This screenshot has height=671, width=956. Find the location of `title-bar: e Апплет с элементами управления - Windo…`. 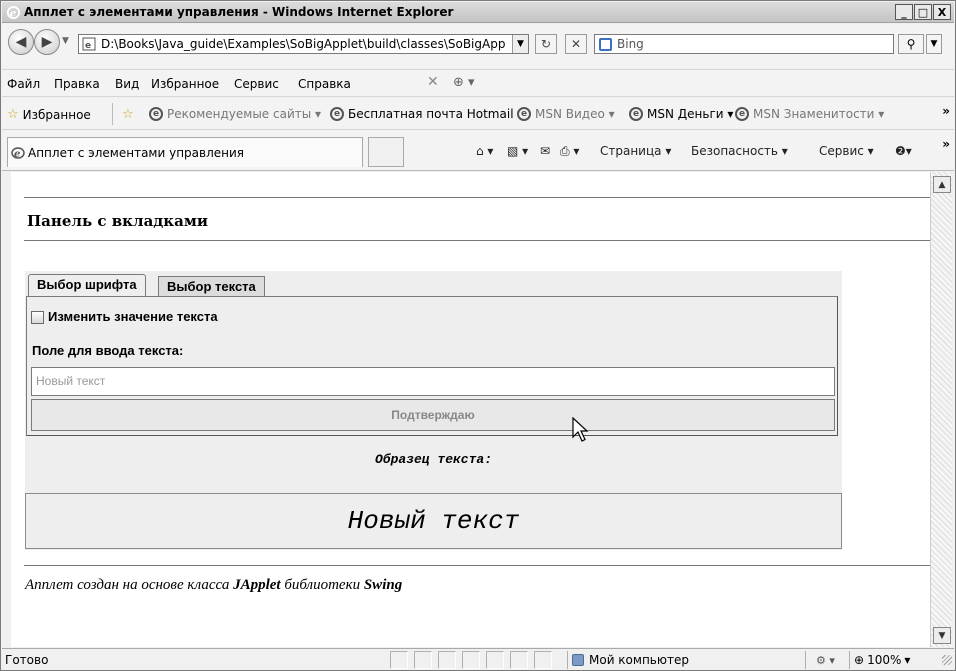

title-bar: e Апплет с элементами управления - Windo… is located at coordinates (478, 12).